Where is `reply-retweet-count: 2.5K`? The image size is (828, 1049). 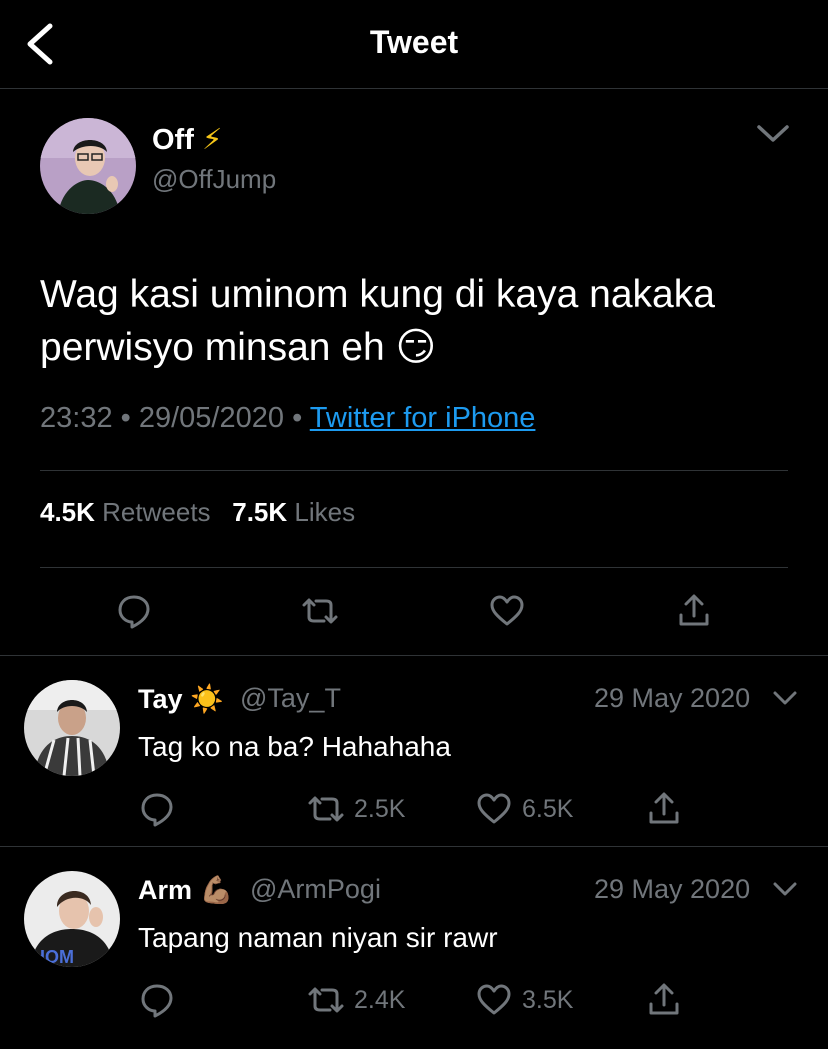 reply-retweet-count: 2.5K is located at coordinates (380, 809).